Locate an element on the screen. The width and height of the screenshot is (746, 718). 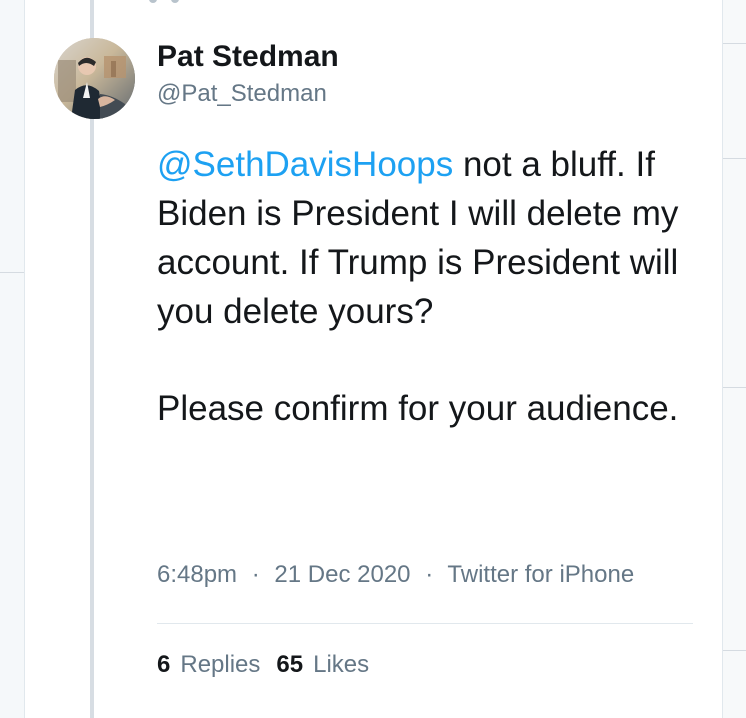
likes-count: 65 is located at coordinates (290, 664).